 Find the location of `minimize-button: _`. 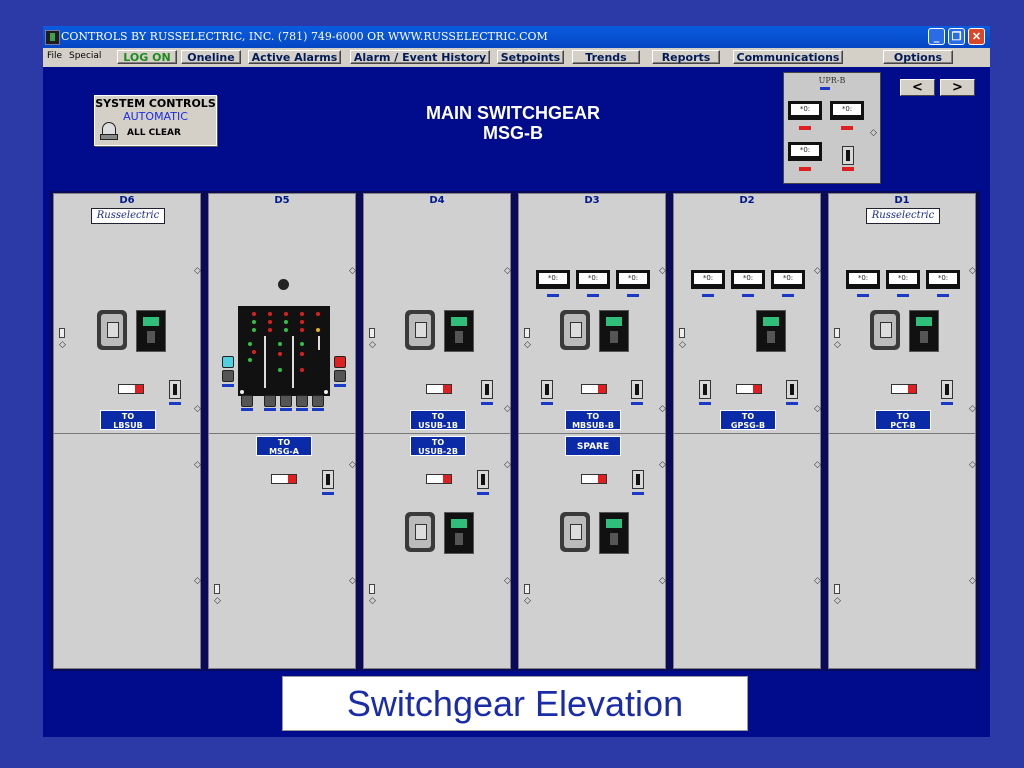

minimize-button: _ is located at coordinates (936, 36).